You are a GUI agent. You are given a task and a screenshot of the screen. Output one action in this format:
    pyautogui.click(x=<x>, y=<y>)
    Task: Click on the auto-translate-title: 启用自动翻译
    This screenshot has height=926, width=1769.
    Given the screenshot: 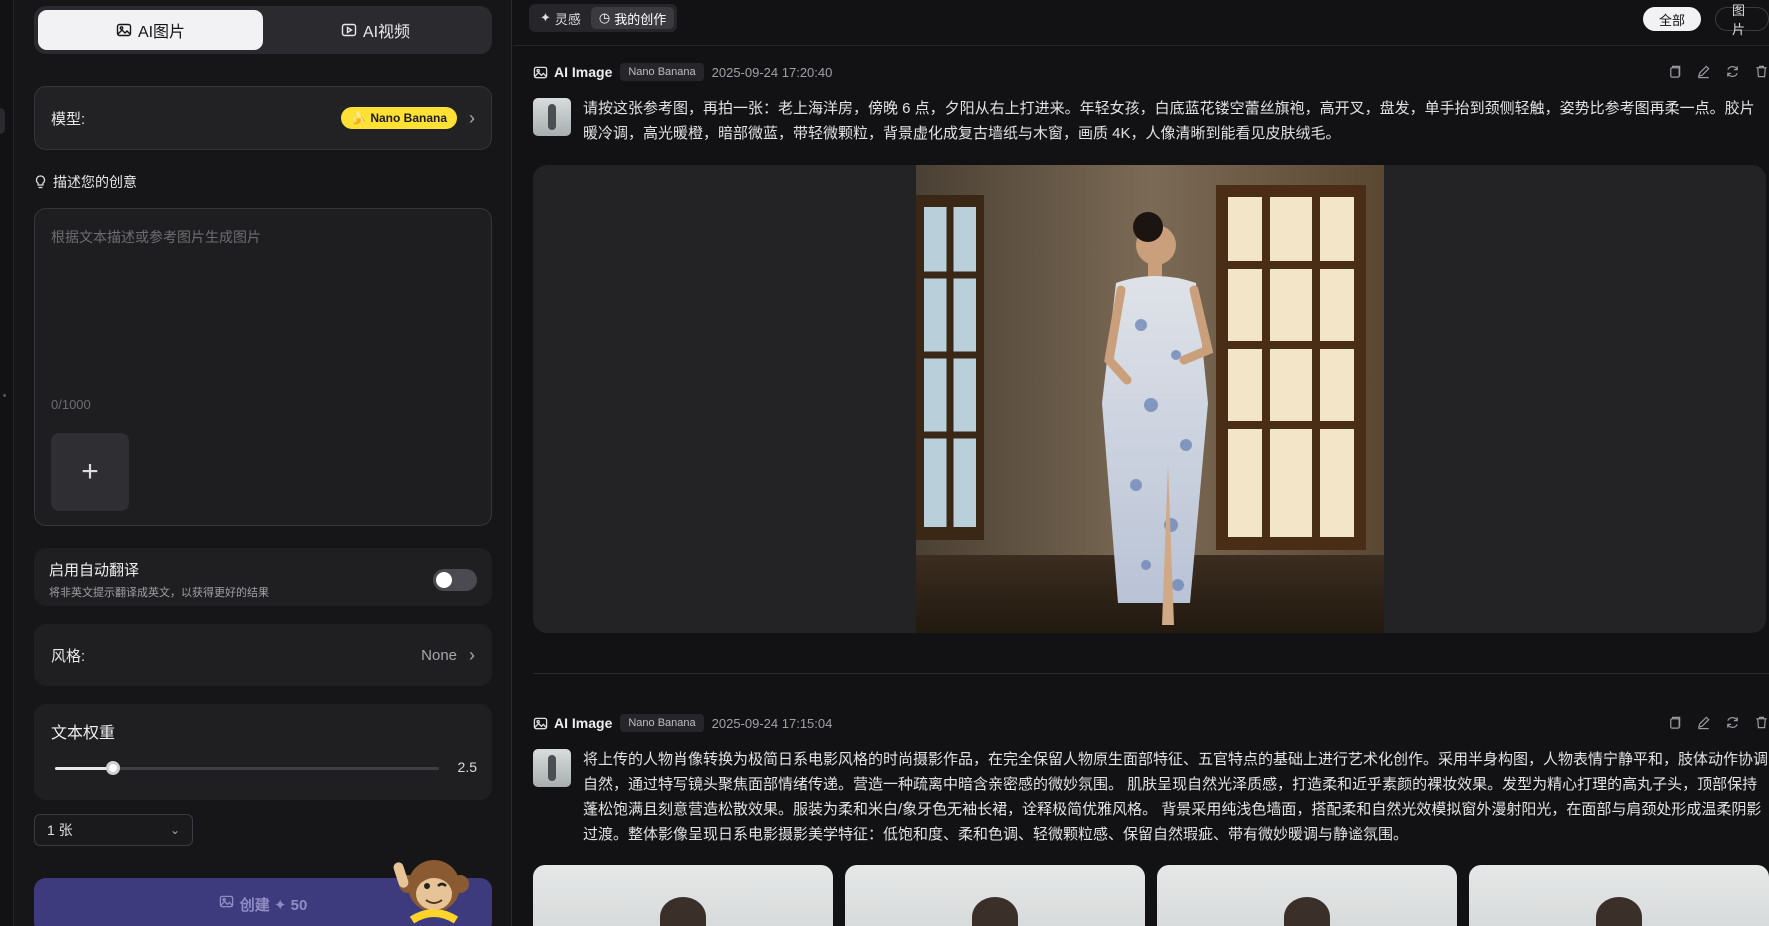 What is the action you would take?
    pyautogui.click(x=94, y=570)
    